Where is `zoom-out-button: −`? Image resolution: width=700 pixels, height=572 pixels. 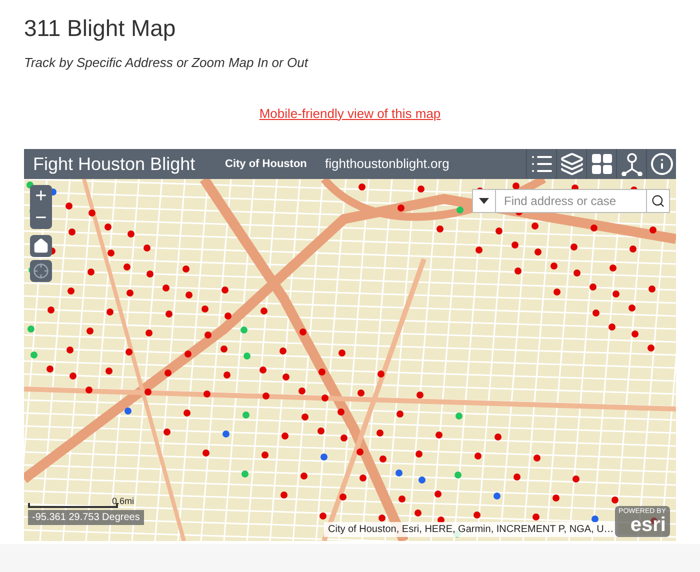 zoom-out-button: − is located at coordinates (41, 218).